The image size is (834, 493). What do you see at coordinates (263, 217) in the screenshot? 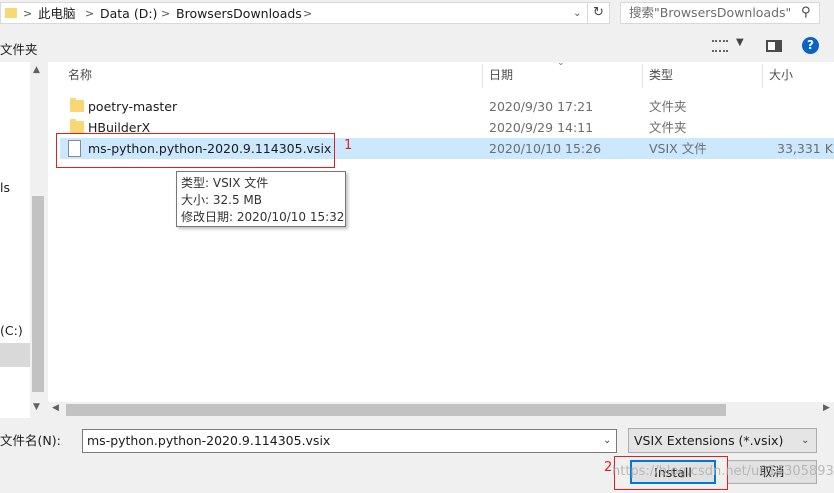
I see `tooltip-modified: 修改日期: 2020/10/10 15:32` at bounding box center [263, 217].